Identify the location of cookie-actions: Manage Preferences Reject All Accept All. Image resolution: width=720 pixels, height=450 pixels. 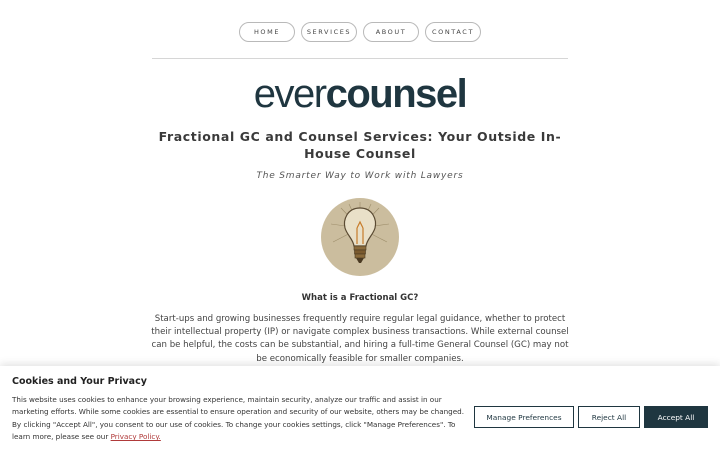
(591, 417).